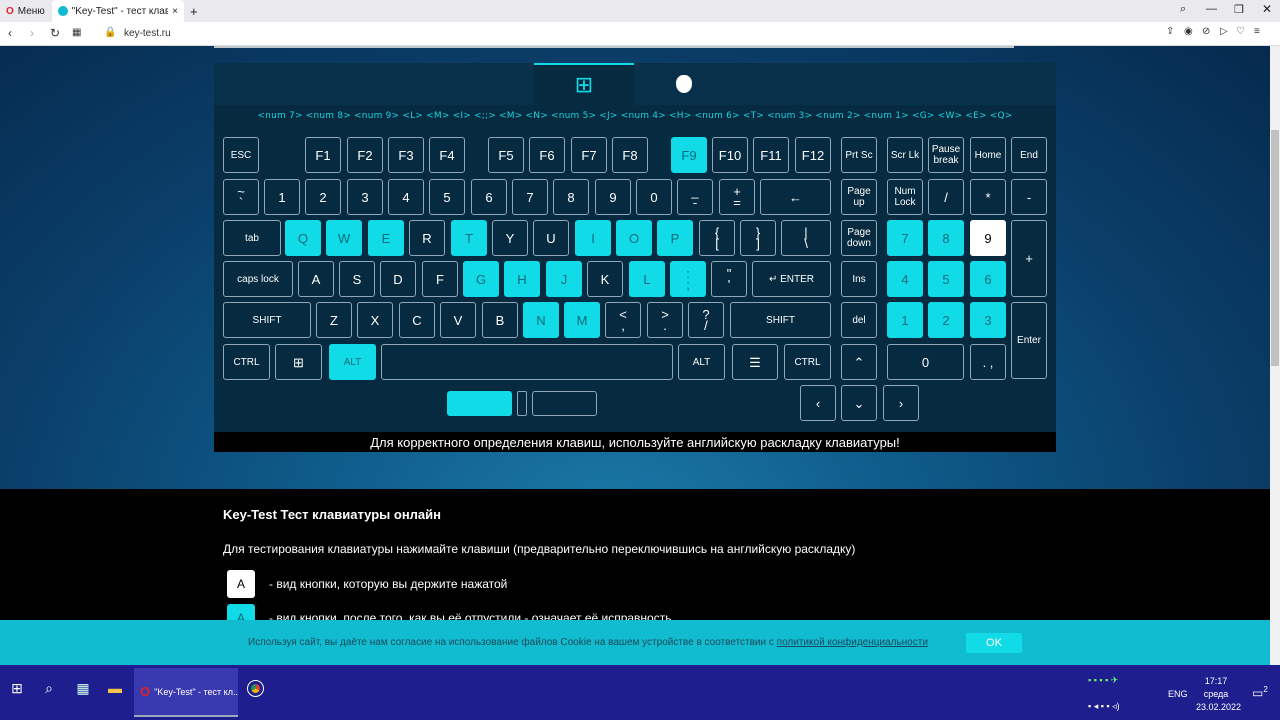 This screenshot has height=720, width=1280. What do you see at coordinates (334, 320) in the screenshot?
I see `key-z: Z` at bounding box center [334, 320].